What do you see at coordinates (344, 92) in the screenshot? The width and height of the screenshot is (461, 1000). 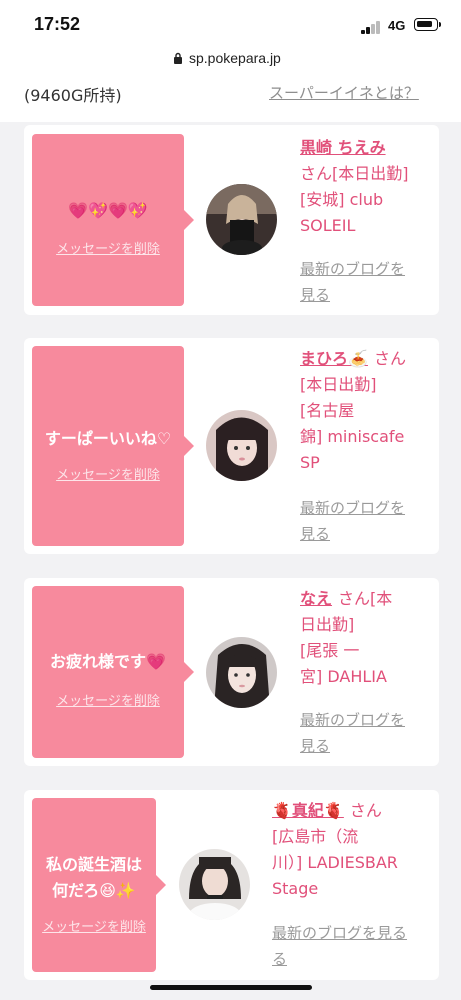 I see `super-like-help-link: スーパーイイネとは？` at bounding box center [344, 92].